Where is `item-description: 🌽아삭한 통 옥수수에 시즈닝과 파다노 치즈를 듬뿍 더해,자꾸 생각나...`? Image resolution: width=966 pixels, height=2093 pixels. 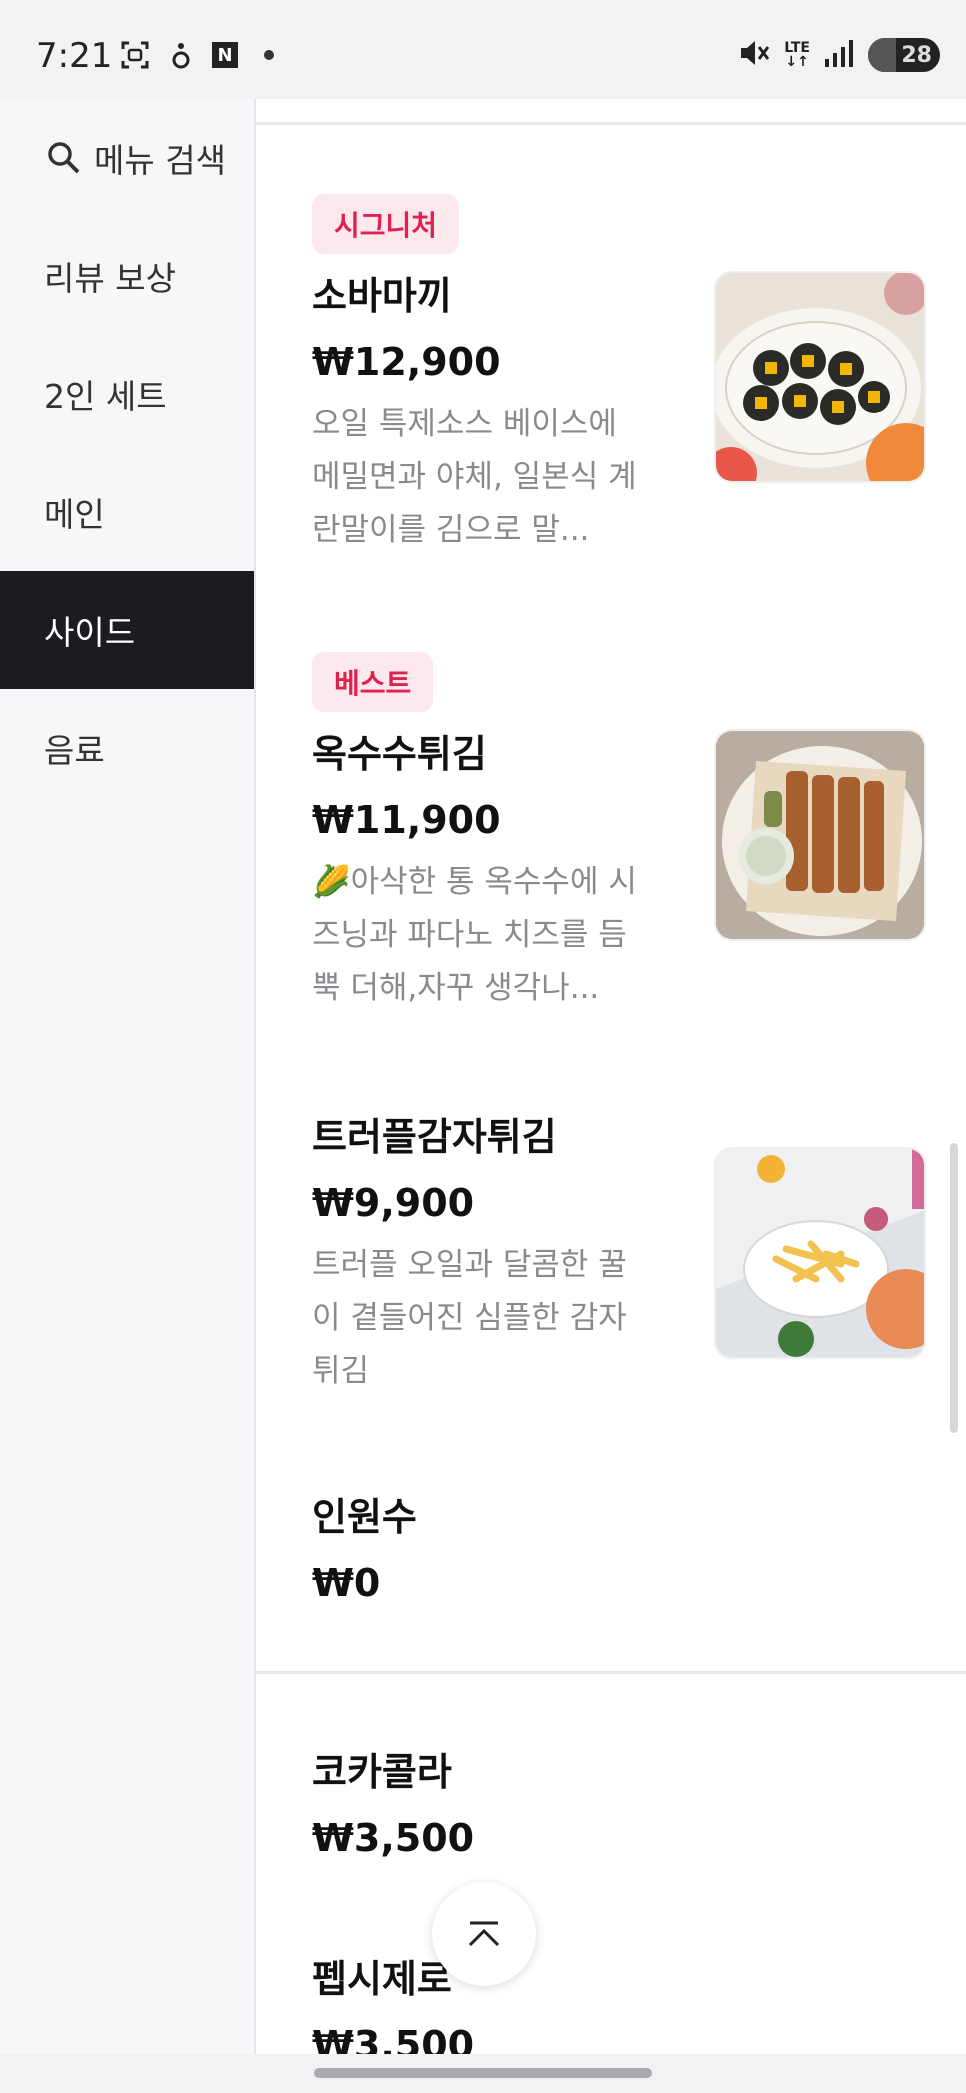
item-description: 🌽아삭한 통 옥수수에 시즈닝과 파다노 치즈를 듬뿍 더해,자꾸 생각나... is located at coordinates (474, 935).